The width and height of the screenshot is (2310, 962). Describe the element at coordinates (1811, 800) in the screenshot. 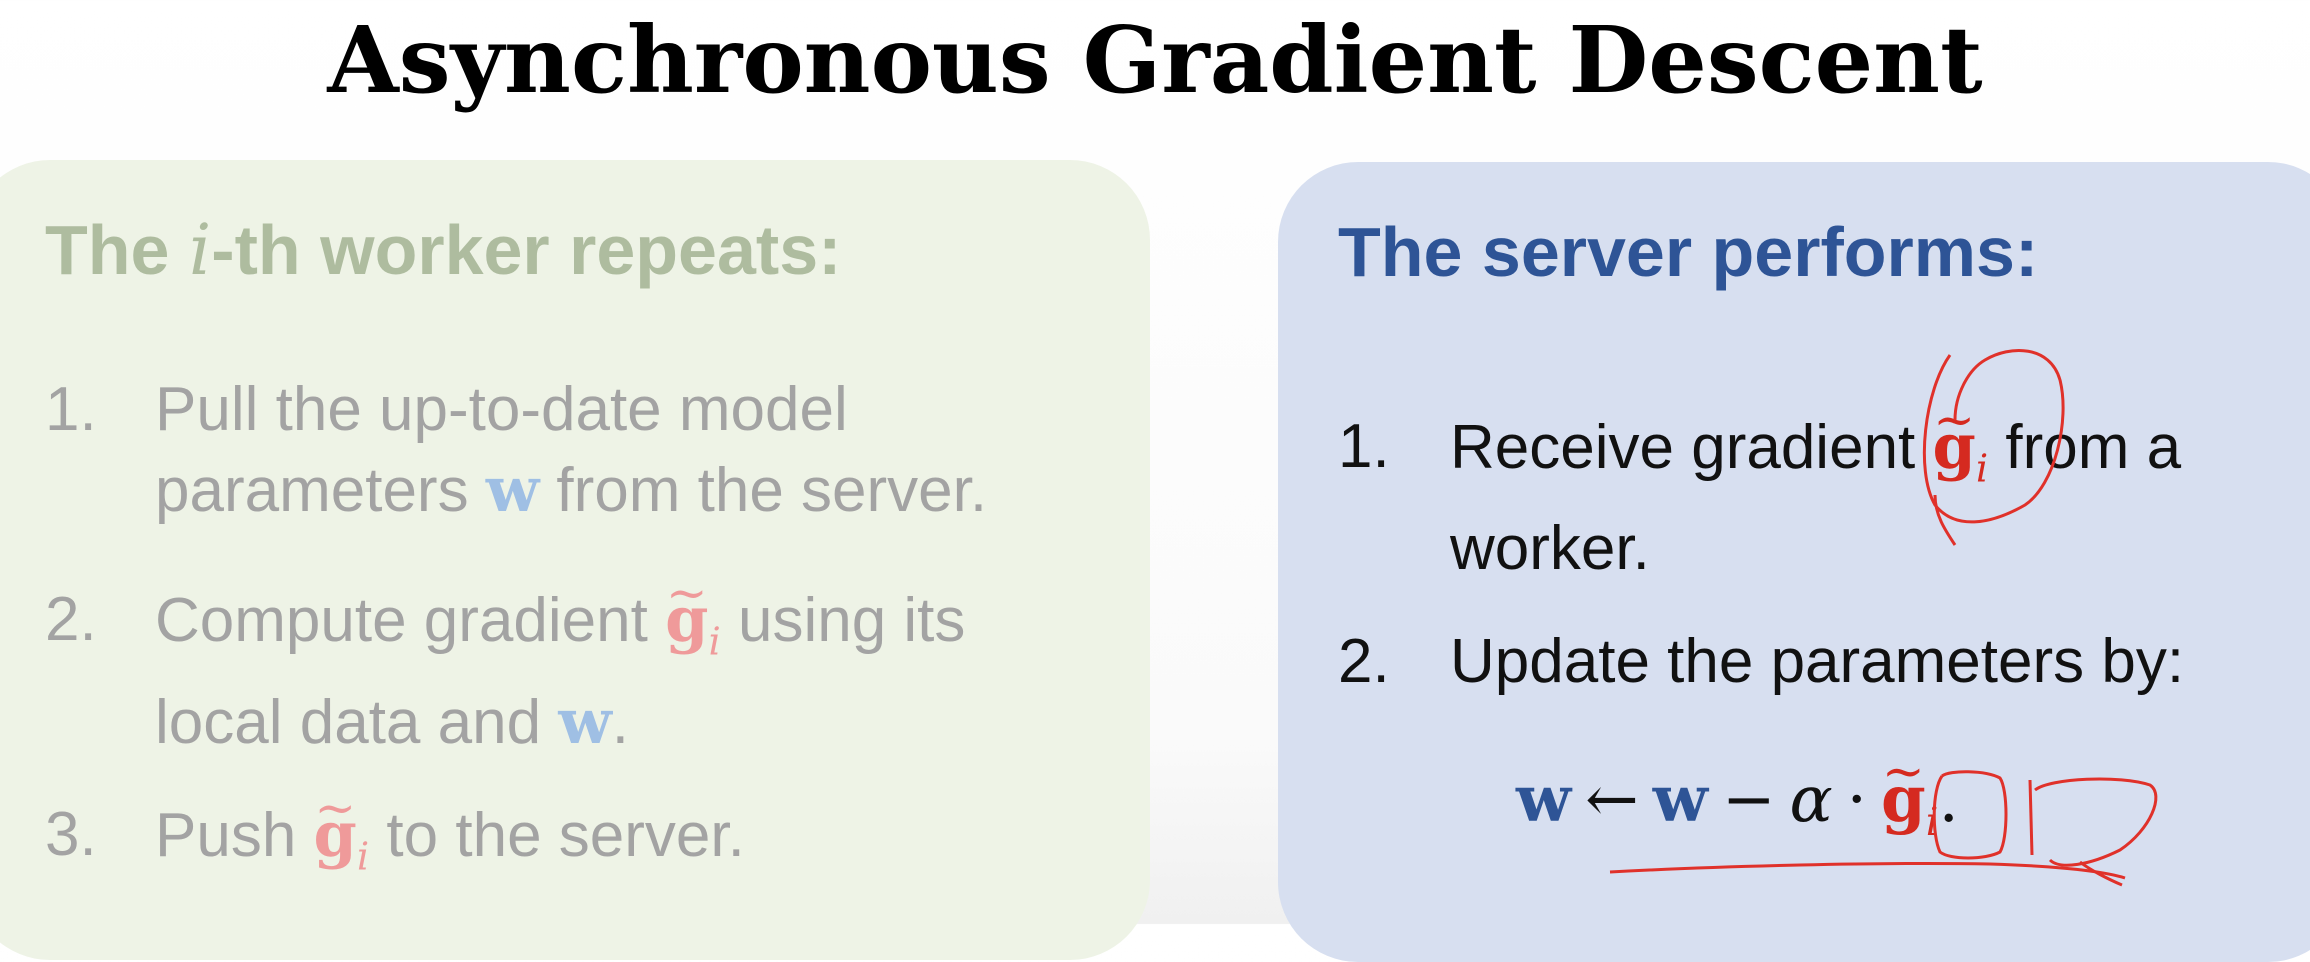

I see `learning-rate-alpha: α` at that location.